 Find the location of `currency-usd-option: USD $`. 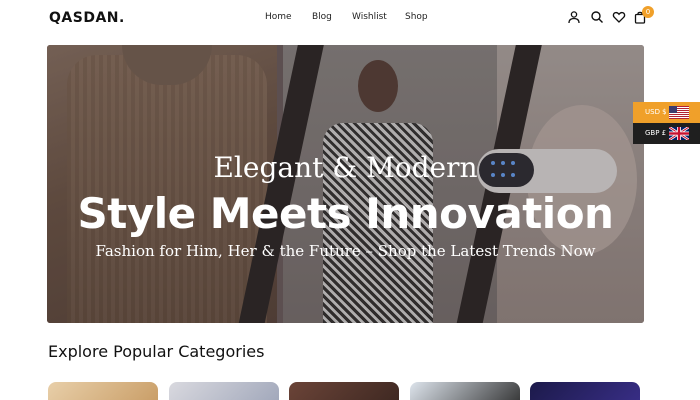

currency-usd-option: USD $ is located at coordinates (666, 112).